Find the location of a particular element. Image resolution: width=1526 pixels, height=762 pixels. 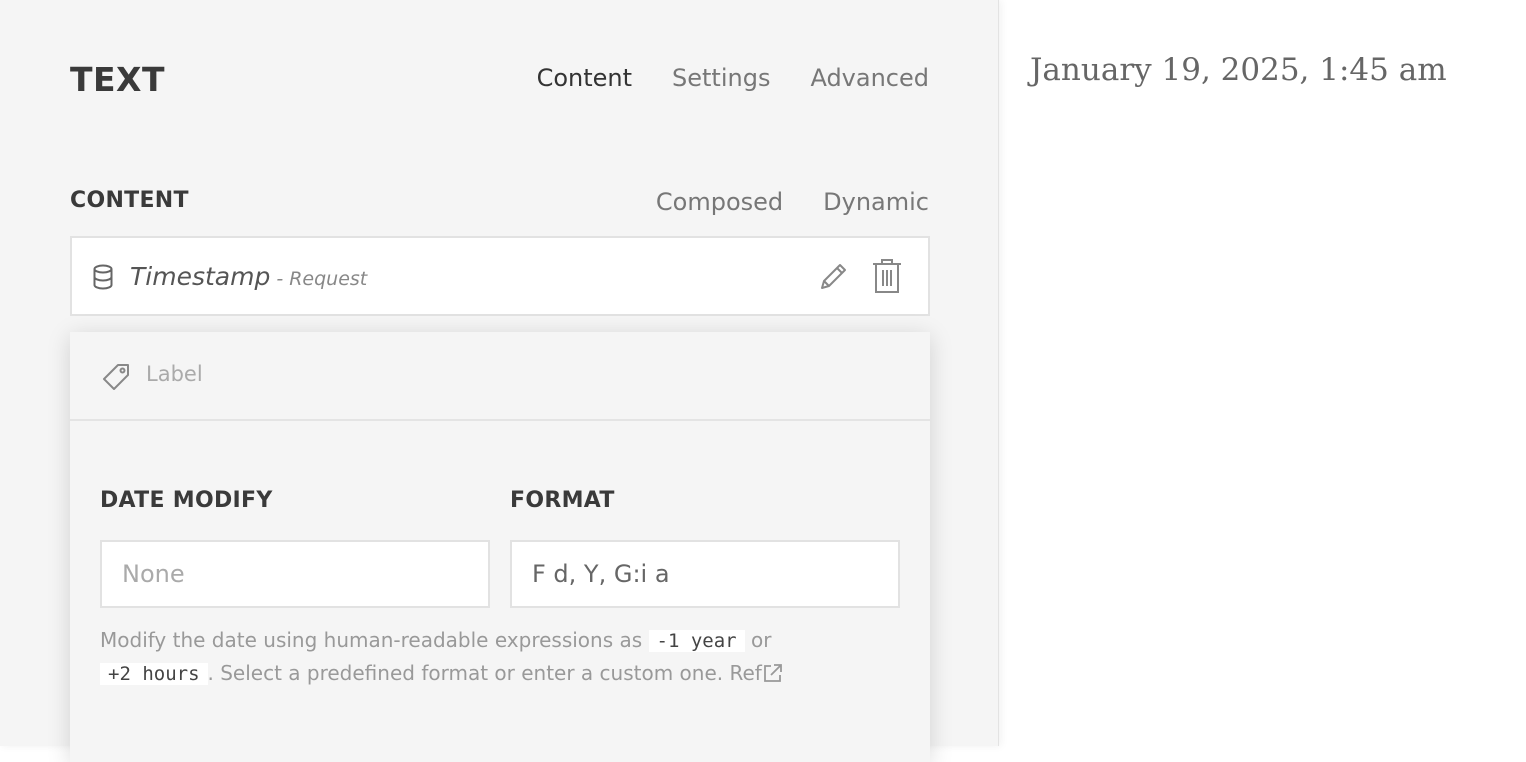

date-modify-input is located at coordinates (295, 574).